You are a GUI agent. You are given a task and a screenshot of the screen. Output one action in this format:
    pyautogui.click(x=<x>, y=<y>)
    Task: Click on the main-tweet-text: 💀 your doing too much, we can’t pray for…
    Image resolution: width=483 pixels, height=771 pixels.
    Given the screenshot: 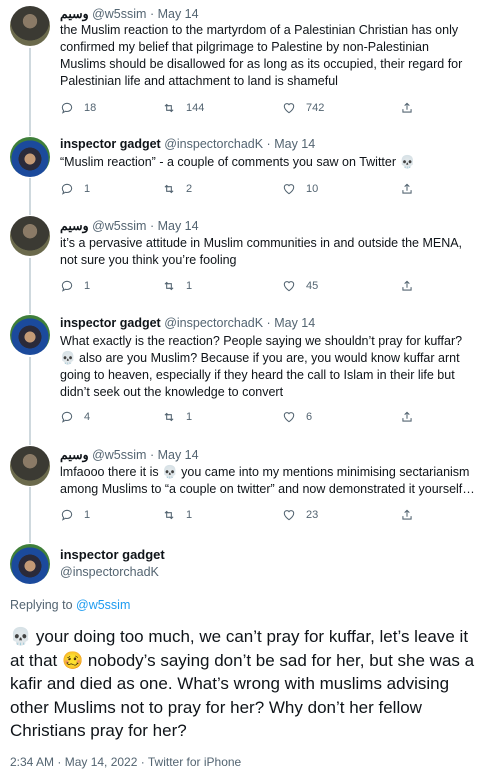 What is the action you would take?
    pyautogui.click(x=242, y=683)
    